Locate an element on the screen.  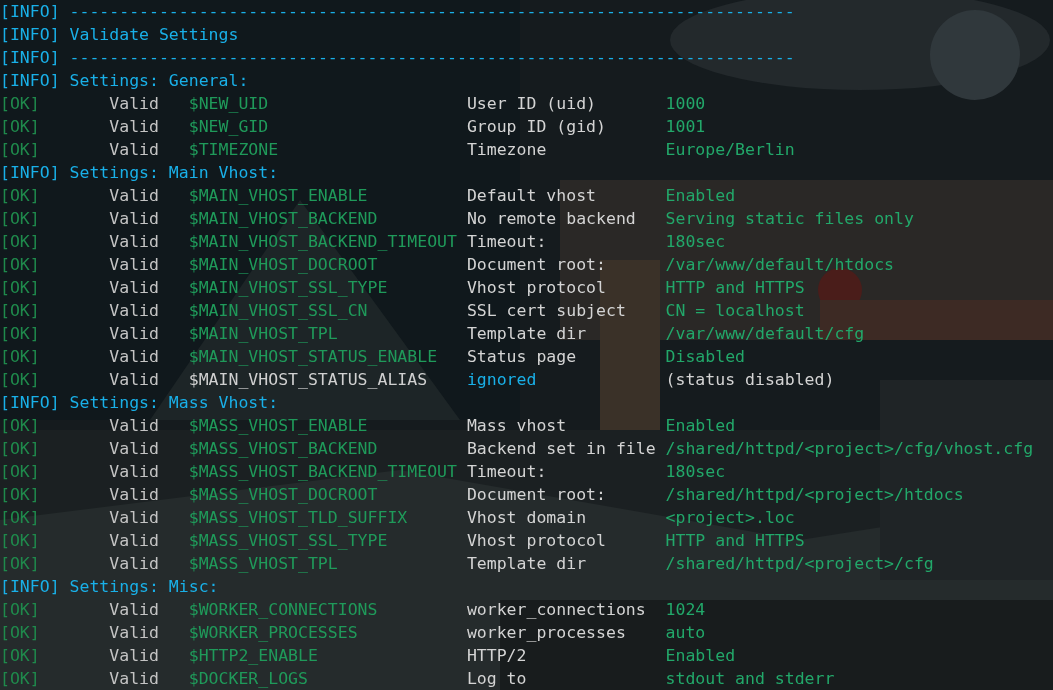
setting-value: /shared/httpd/<project>/htdocs is located at coordinates (814, 495).